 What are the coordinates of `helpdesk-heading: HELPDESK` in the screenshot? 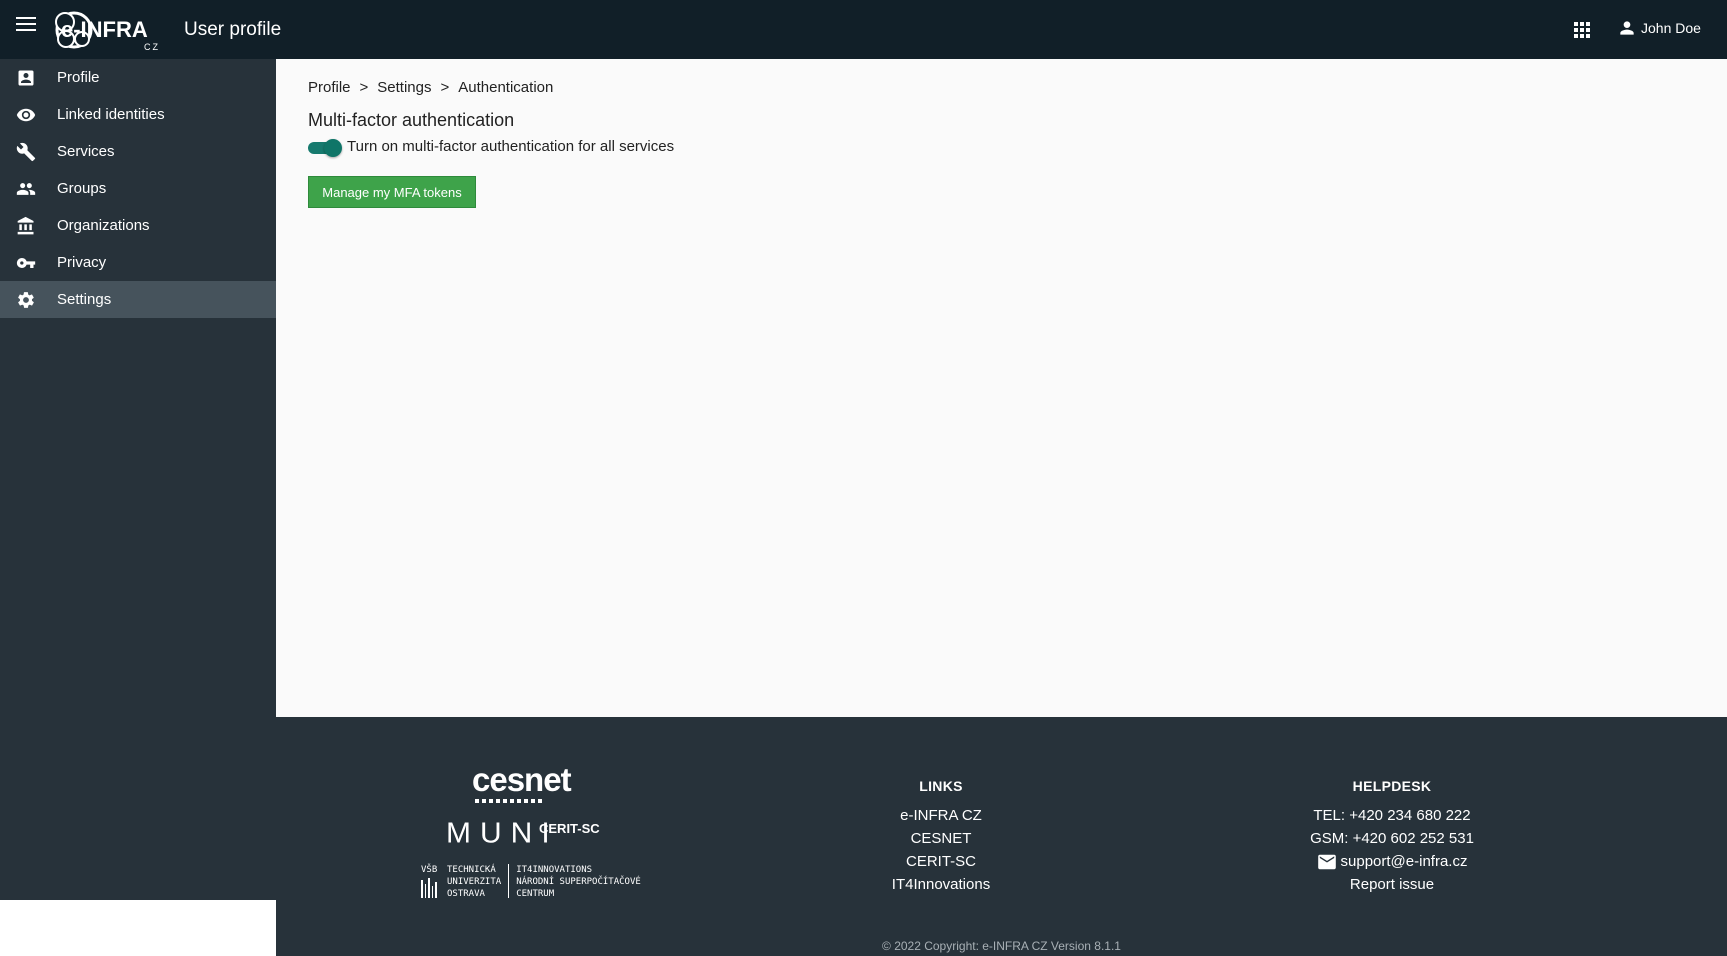 It's located at (1392, 786).